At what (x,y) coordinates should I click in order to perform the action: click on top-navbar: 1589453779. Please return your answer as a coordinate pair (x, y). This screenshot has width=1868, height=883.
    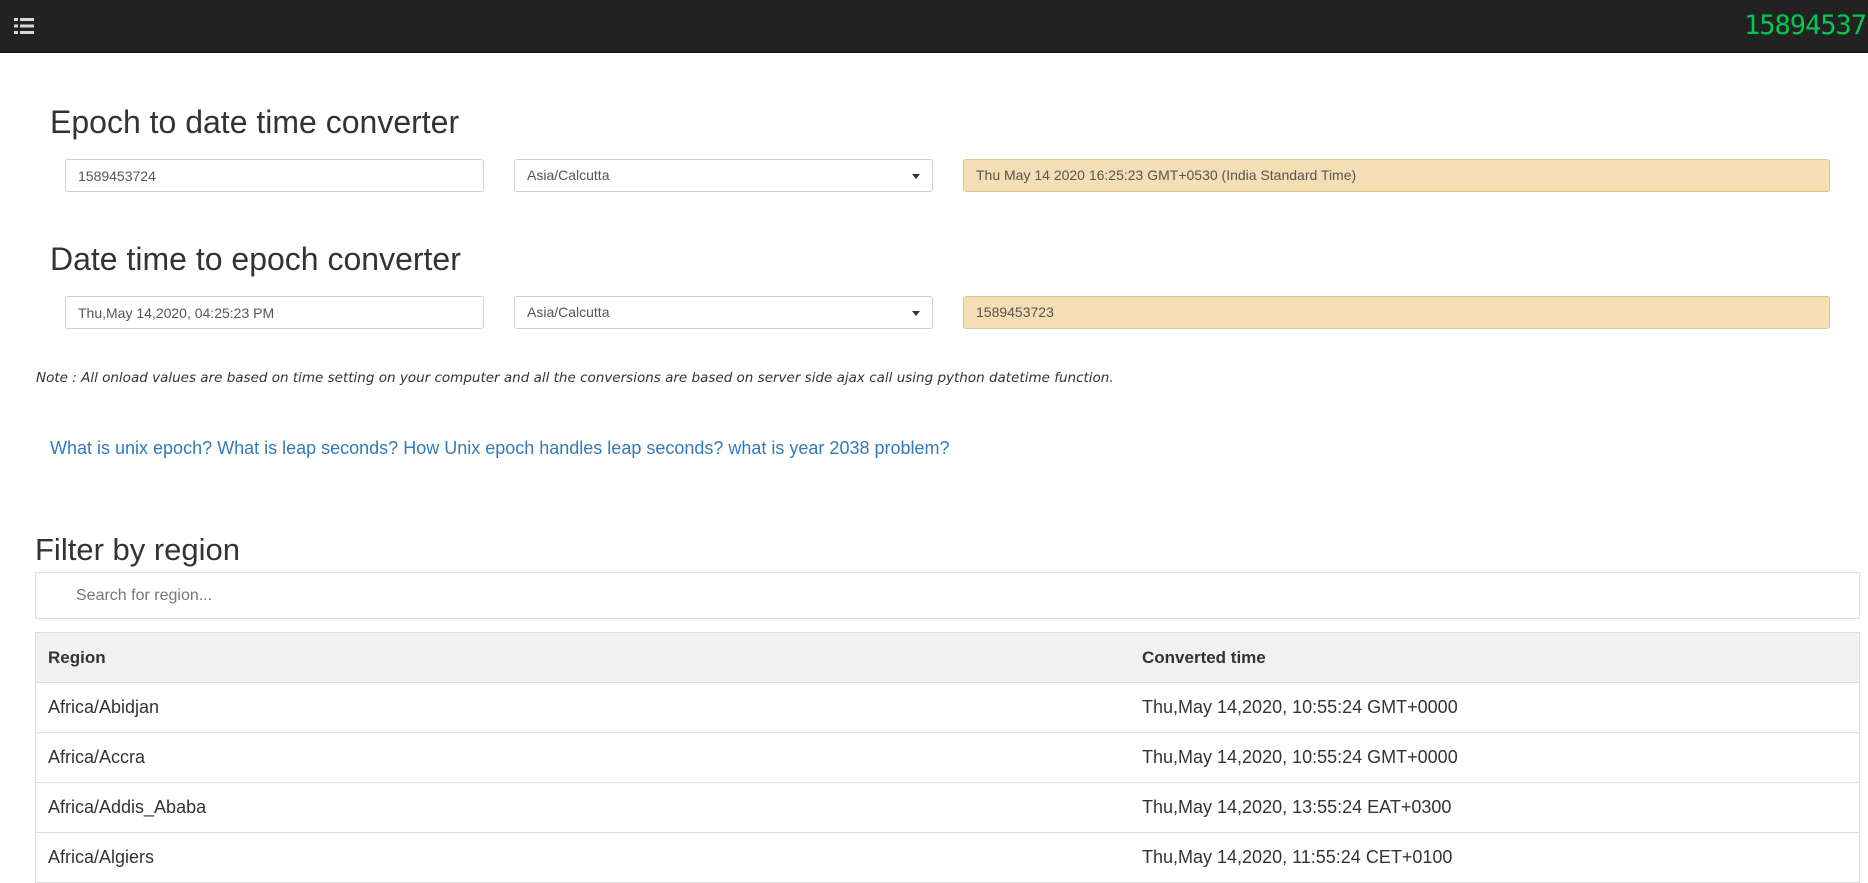
    Looking at the image, I should click on (934, 26).